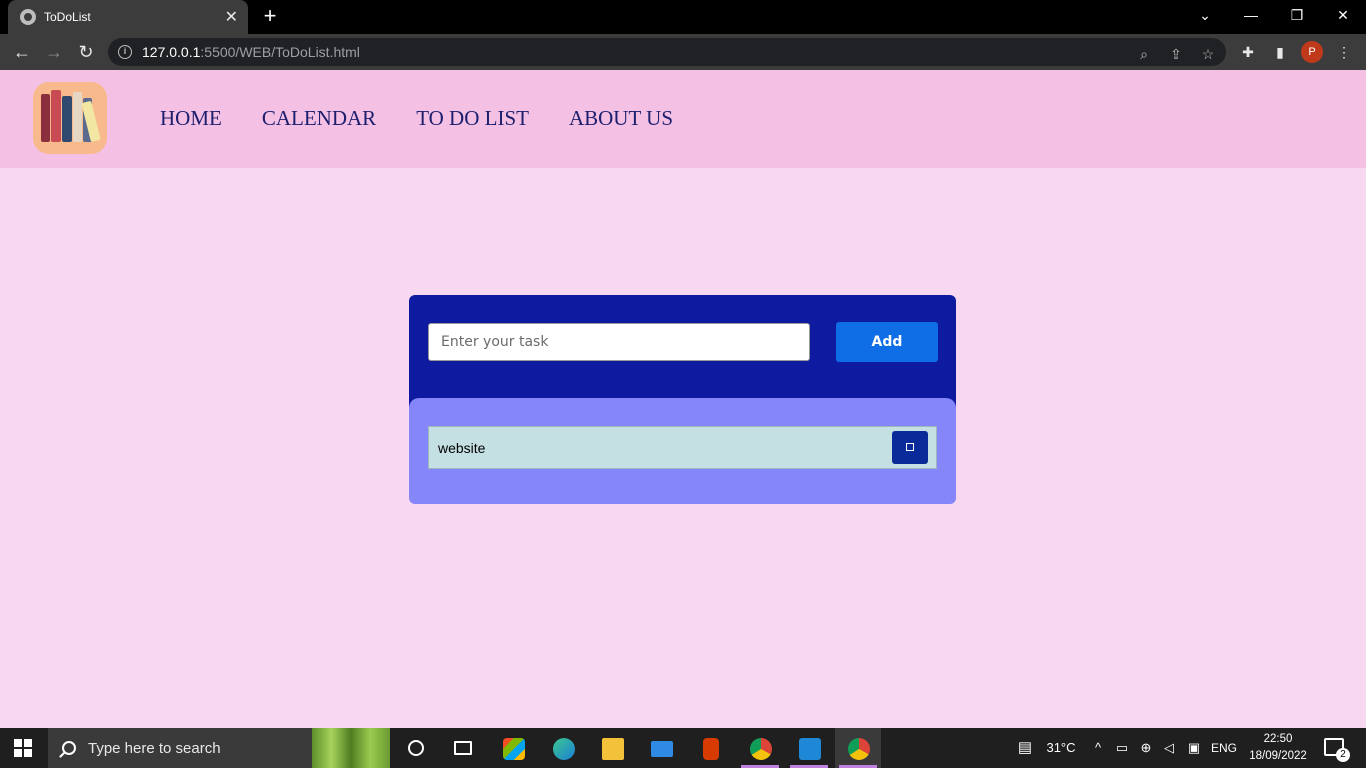 The image size is (1366, 768). Describe the element at coordinates (563, 748) in the screenshot. I see `edge-icon` at that location.